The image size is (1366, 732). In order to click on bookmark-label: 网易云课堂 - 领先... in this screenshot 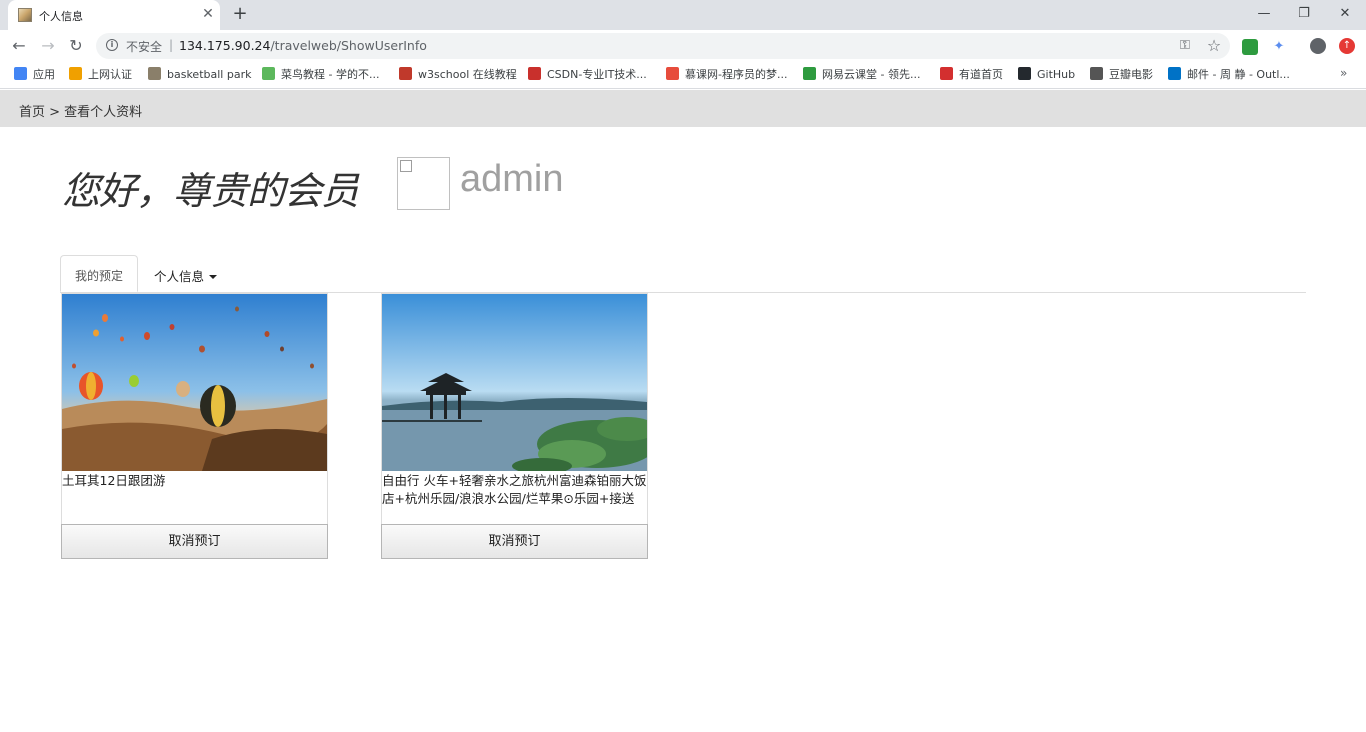, I will do `click(871, 74)`.